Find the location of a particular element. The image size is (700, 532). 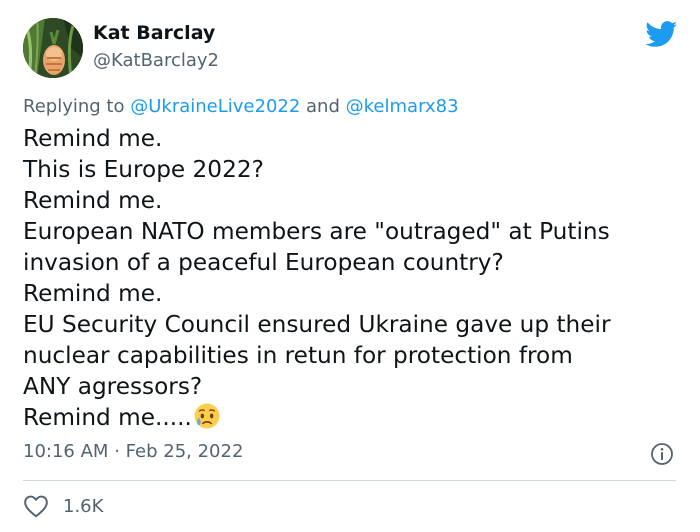

info-icon is located at coordinates (662, 454).